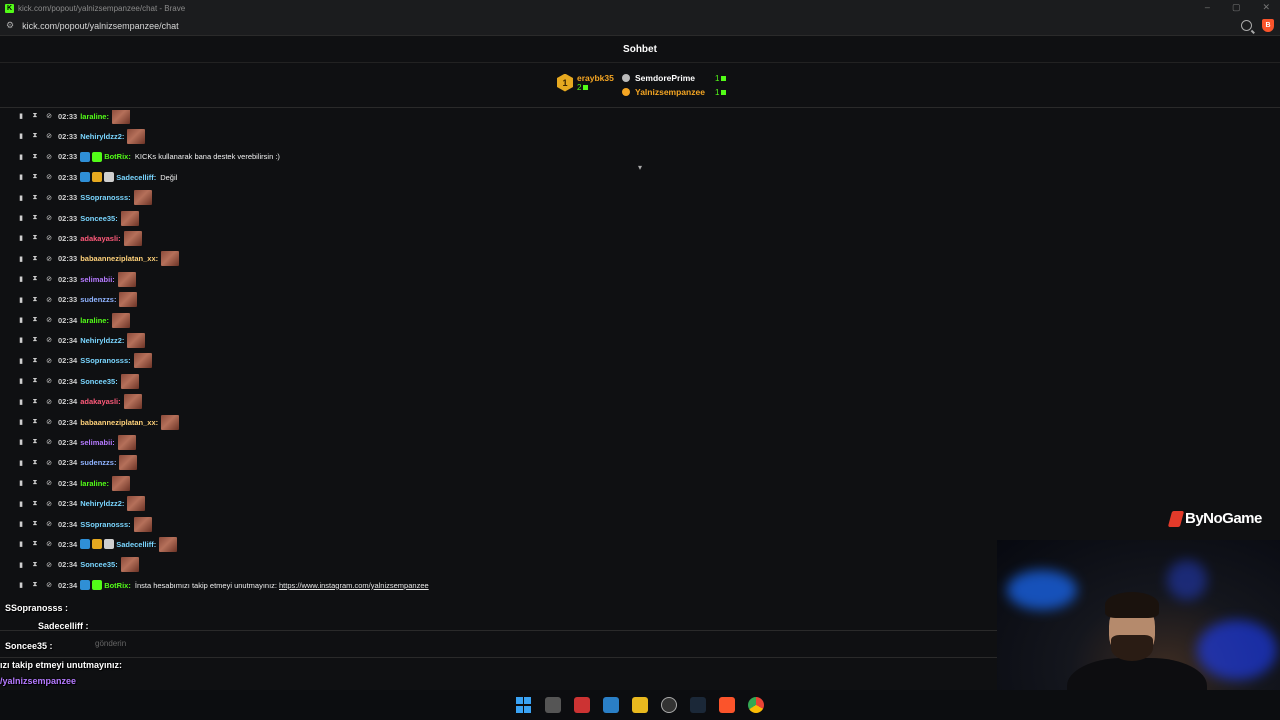 The width and height of the screenshot is (1280, 720). Describe the element at coordinates (97, 442) in the screenshot. I see `message-username: selimabii:` at that location.